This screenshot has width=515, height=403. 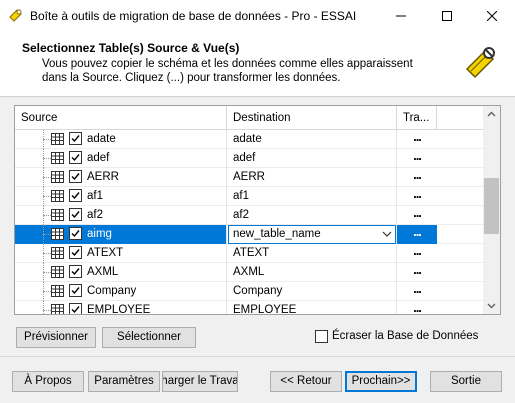 What do you see at coordinates (121, 177) in the screenshot?
I see `source-cell: AERR` at bounding box center [121, 177].